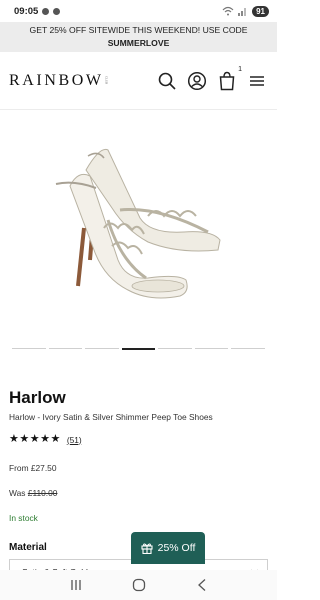  What do you see at coordinates (33, 468) in the screenshot?
I see `price-from: From £27.50` at bounding box center [33, 468].